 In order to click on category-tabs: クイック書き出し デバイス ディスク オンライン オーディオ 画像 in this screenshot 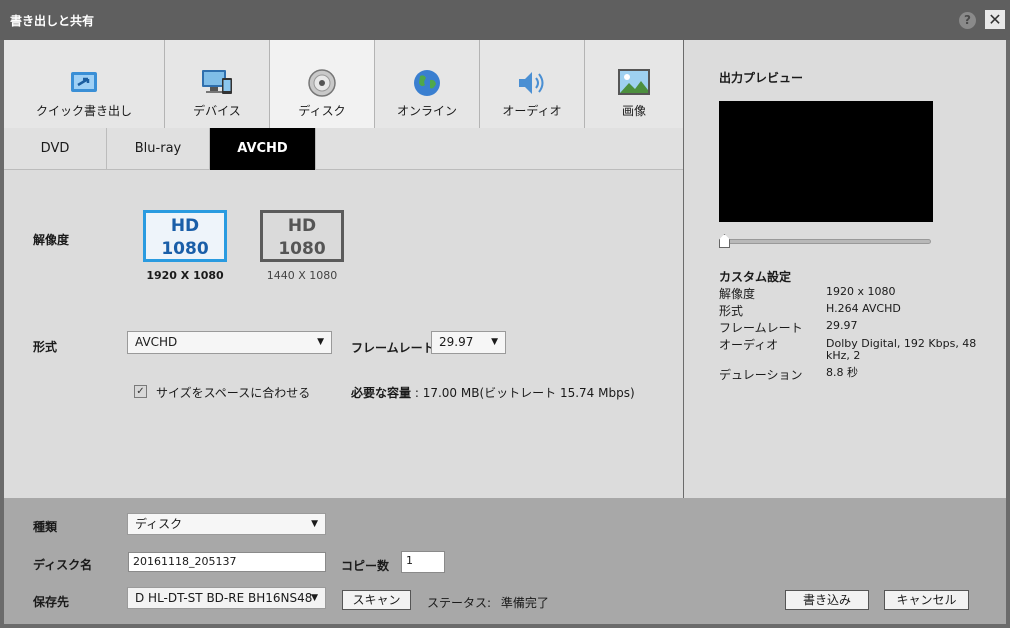, I will do `click(343, 84)`.